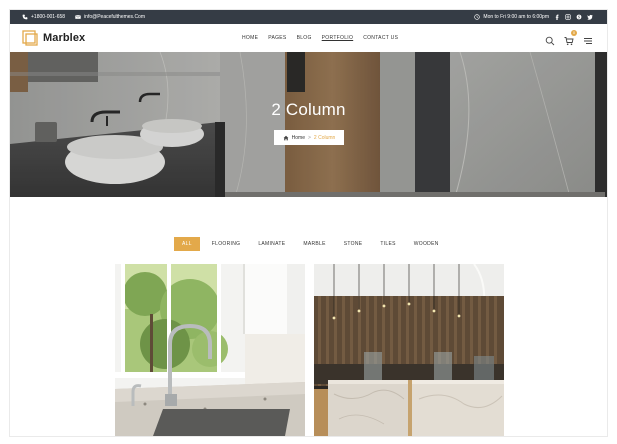 This screenshot has width=617, height=444. What do you see at coordinates (78, 17) in the screenshot?
I see `mail-icon` at bounding box center [78, 17].